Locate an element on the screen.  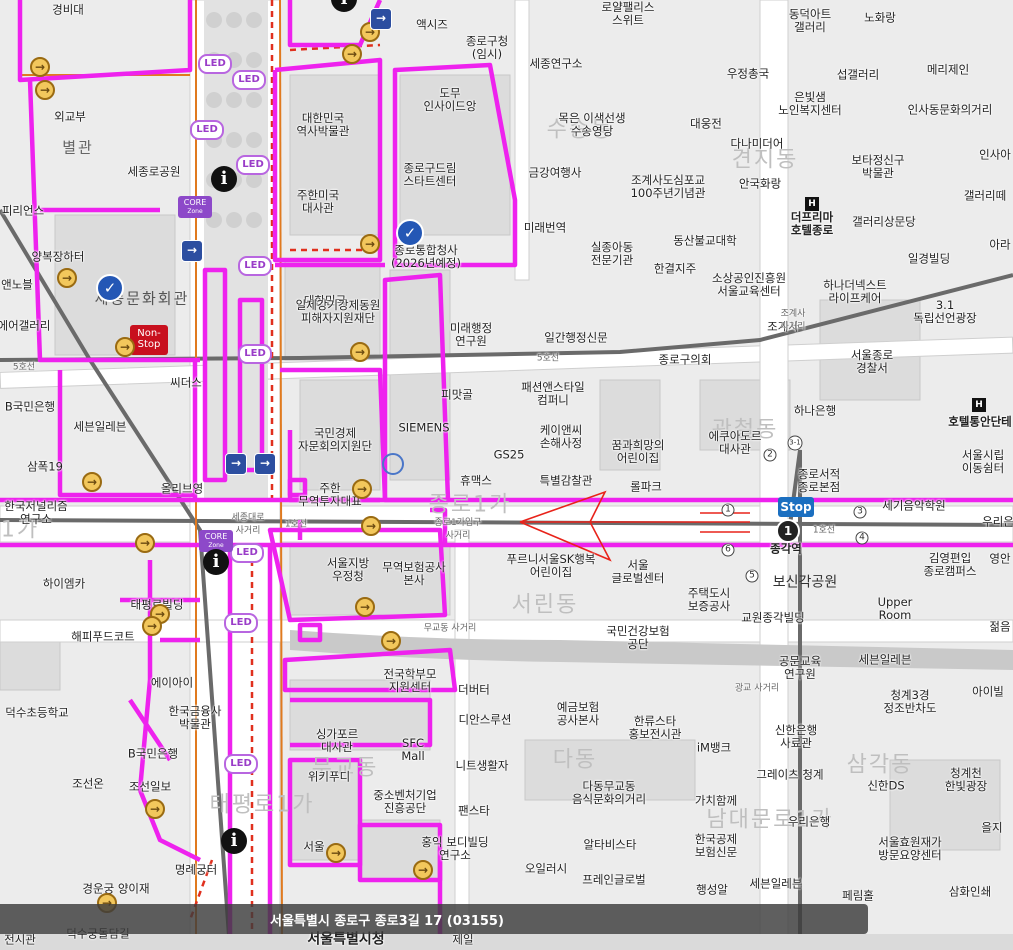
place-label: 다나미더어 is located at coordinates (757, 144).